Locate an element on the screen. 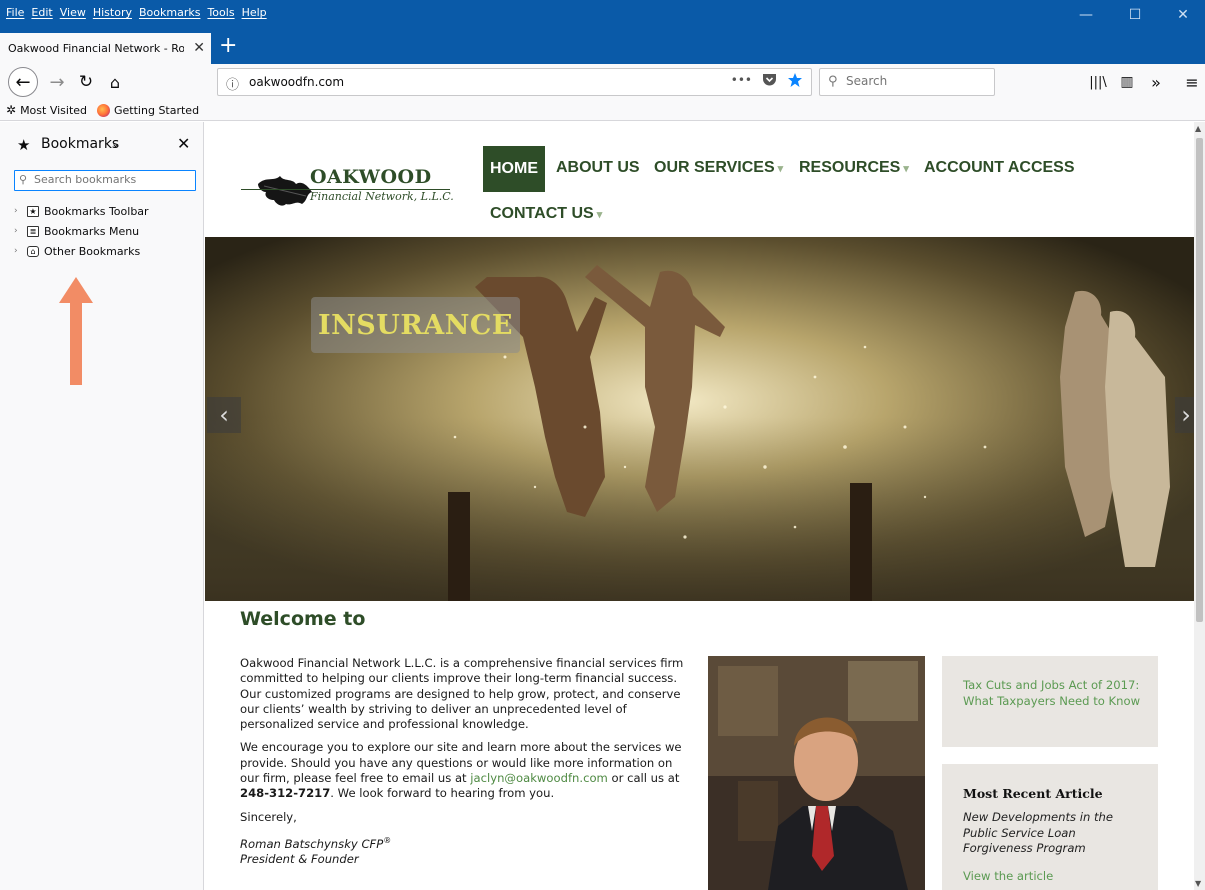 This screenshot has height=890, width=1205. tab-oakwood: Oakwood Financial Network - Rom ✕ is located at coordinates (105, 48).